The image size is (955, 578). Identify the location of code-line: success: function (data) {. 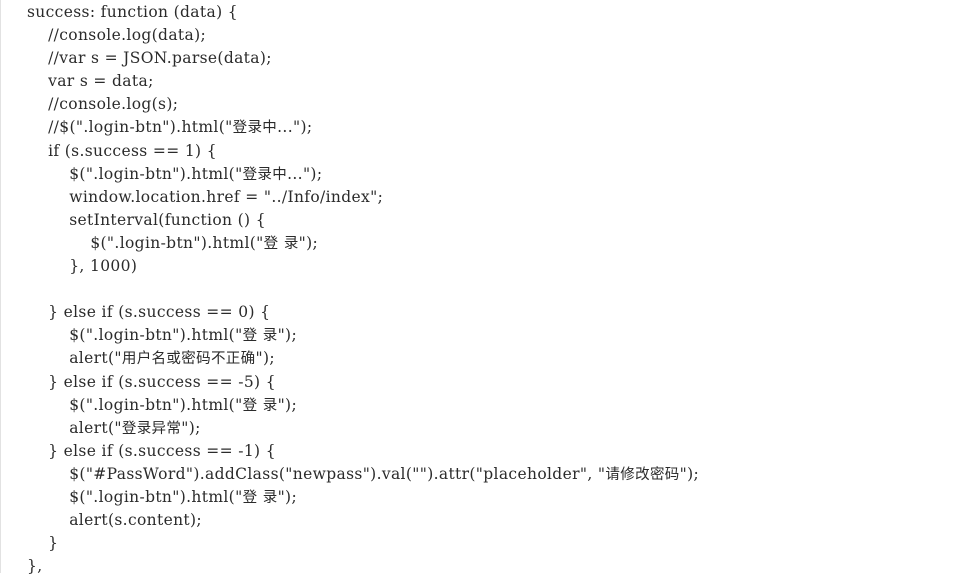
(132, 12).